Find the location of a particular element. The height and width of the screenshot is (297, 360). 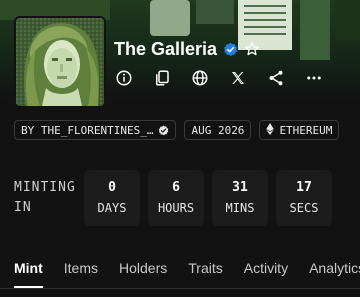

countdown-unit: SECS is located at coordinates (304, 208).